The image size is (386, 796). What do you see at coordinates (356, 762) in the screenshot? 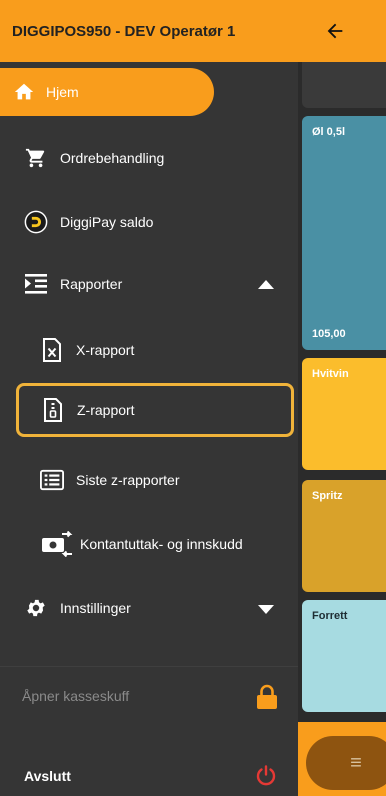
I see `hamburger-icon: ≡` at bounding box center [356, 762].